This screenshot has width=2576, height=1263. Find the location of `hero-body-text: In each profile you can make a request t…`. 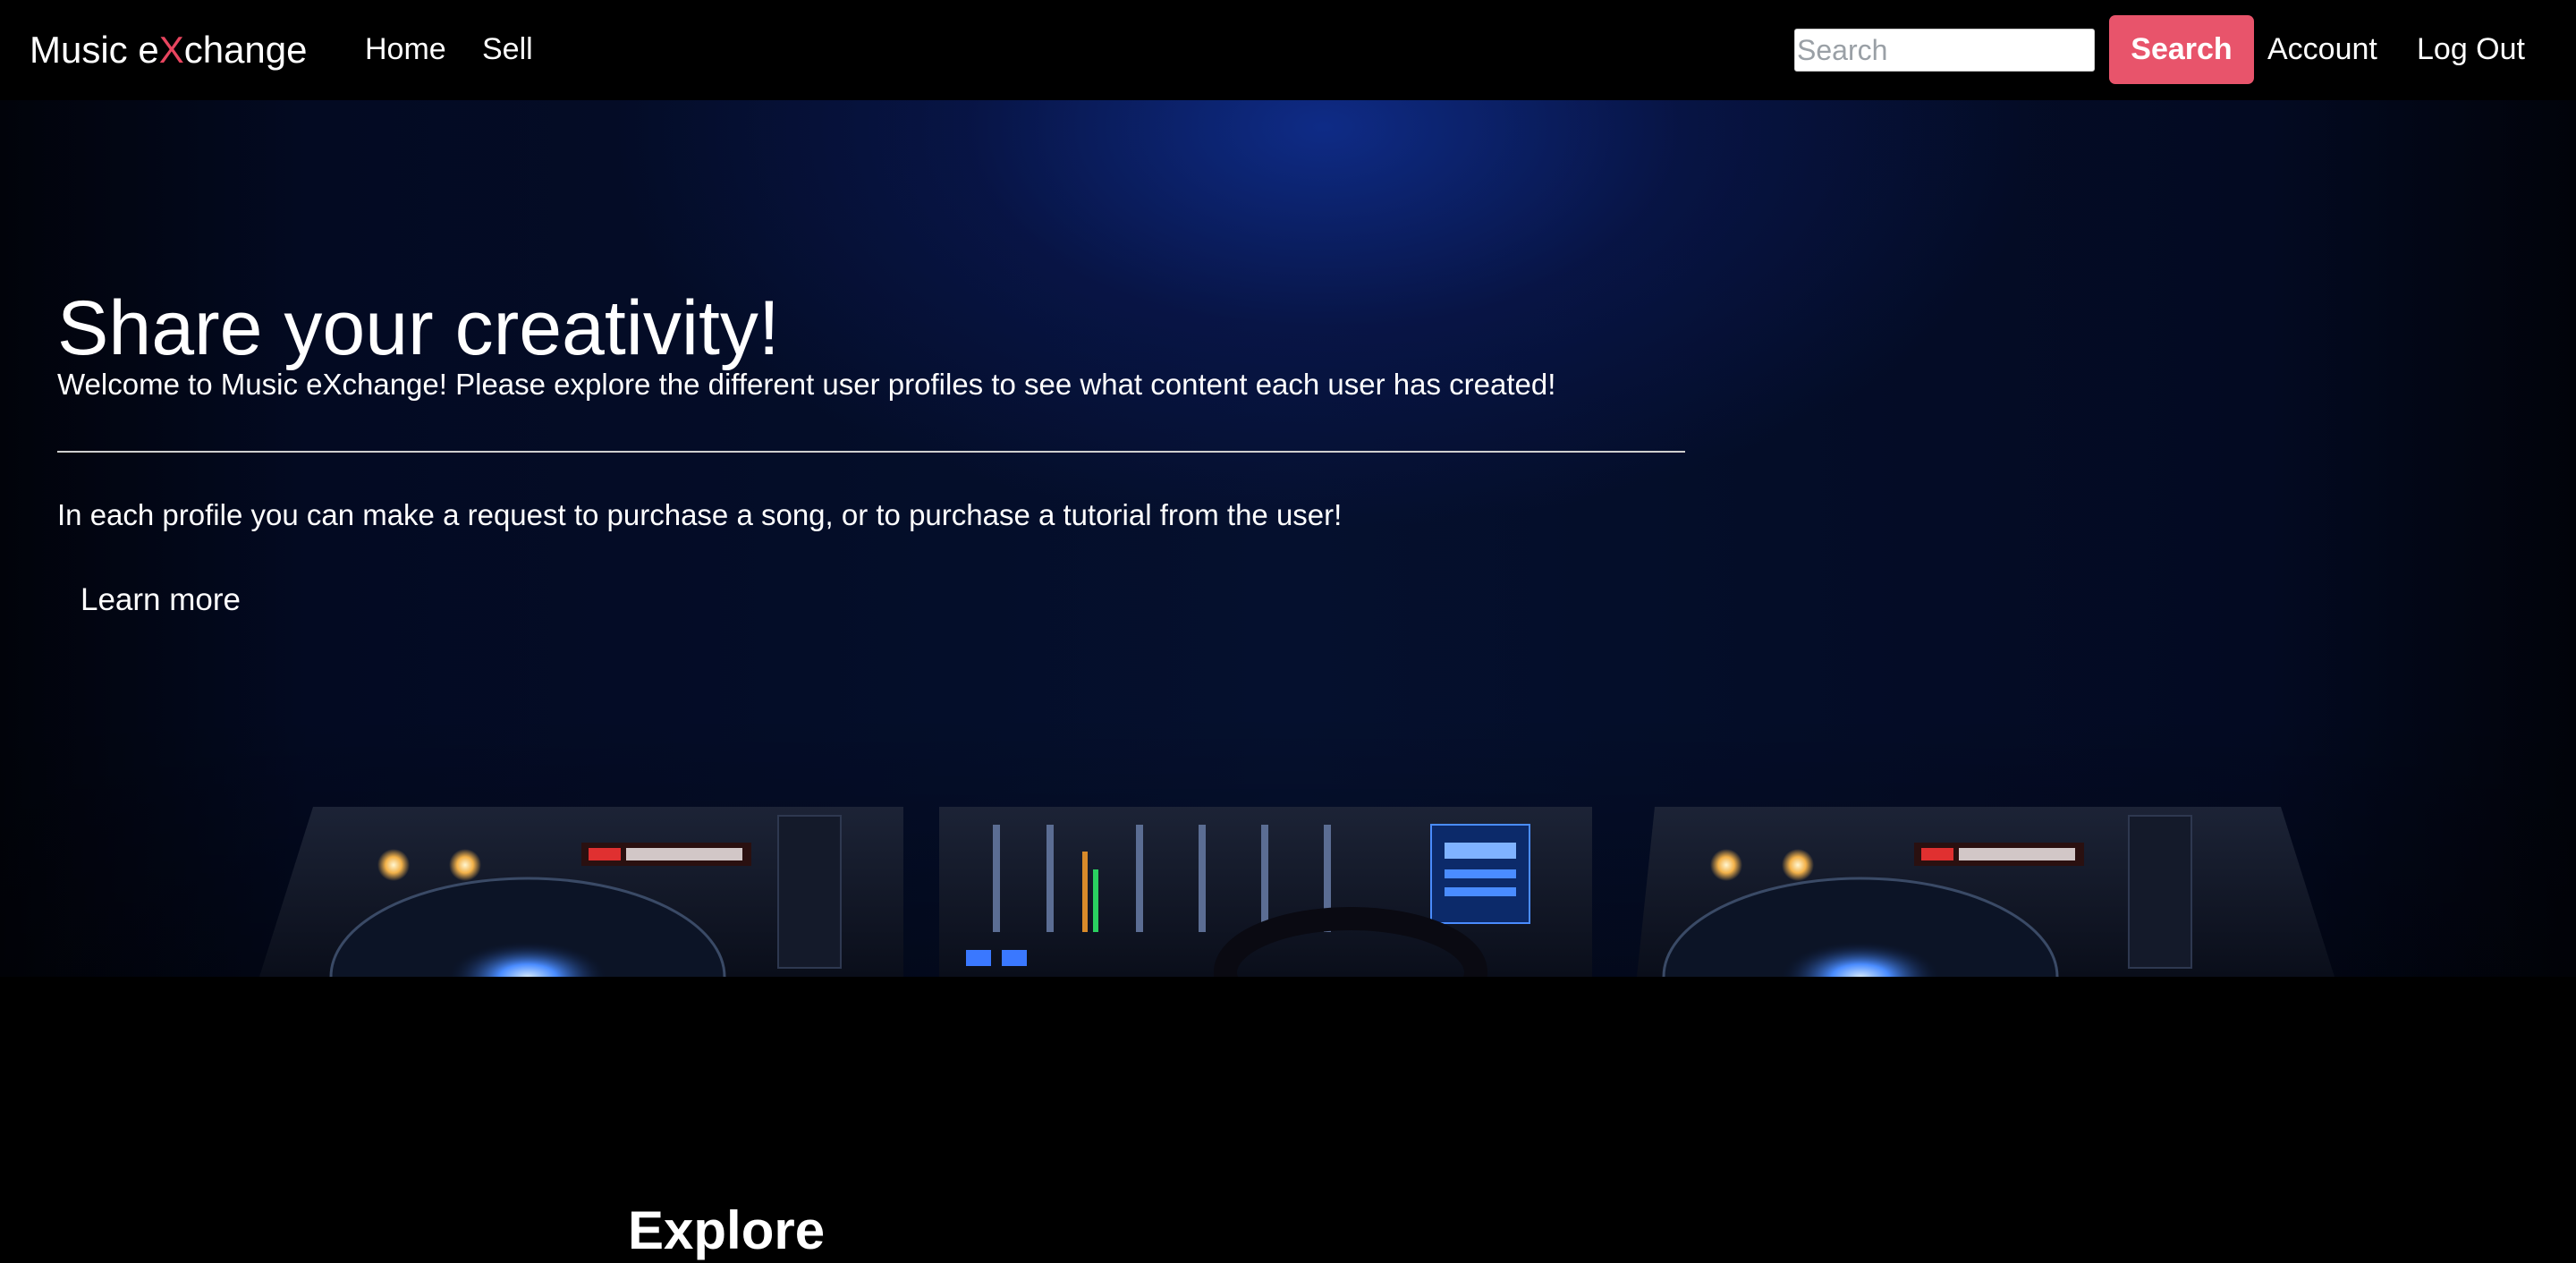

hero-body-text: In each profile you can make a request t… is located at coordinates (700, 515).